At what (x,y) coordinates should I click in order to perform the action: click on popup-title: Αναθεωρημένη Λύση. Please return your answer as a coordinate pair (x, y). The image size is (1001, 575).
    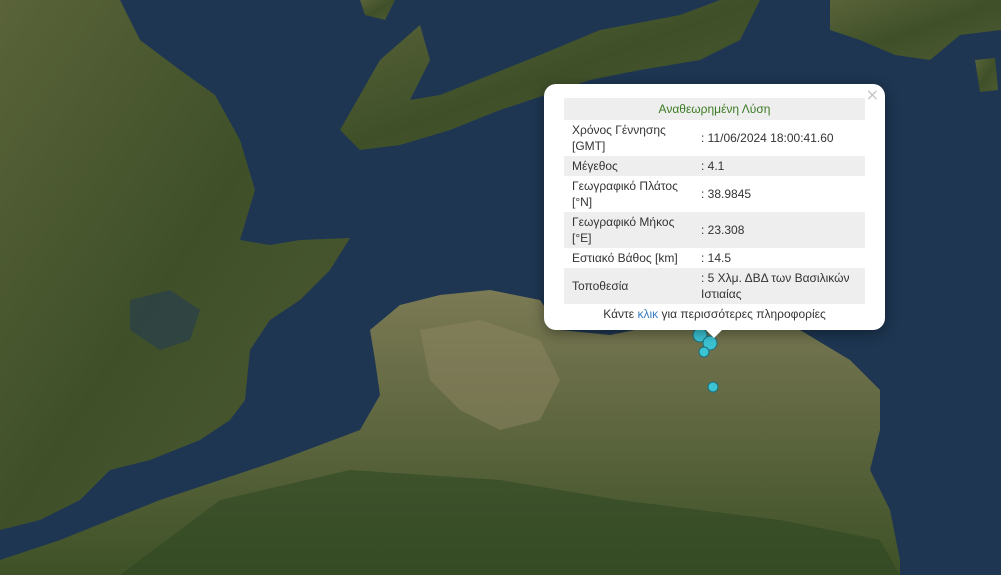
    Looking at the image, I should click on (714, 109).